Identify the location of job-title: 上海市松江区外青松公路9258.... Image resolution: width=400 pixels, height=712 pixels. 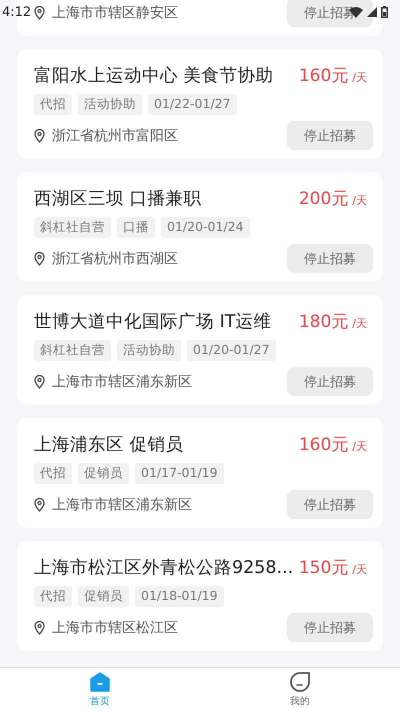
(164, 568).